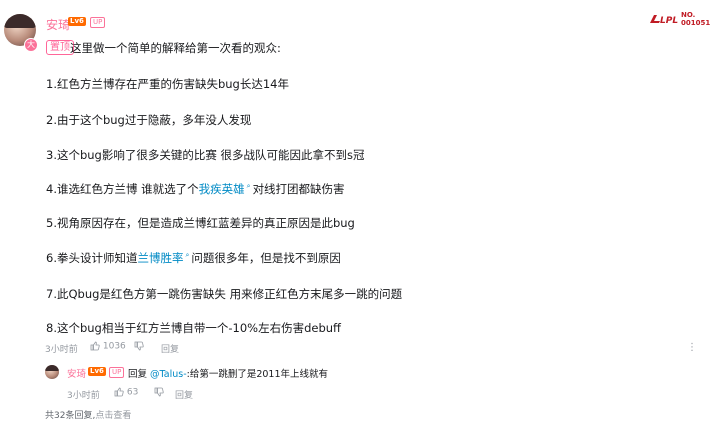  I want to click on comment-time: 3小时前, so click(61, 350).